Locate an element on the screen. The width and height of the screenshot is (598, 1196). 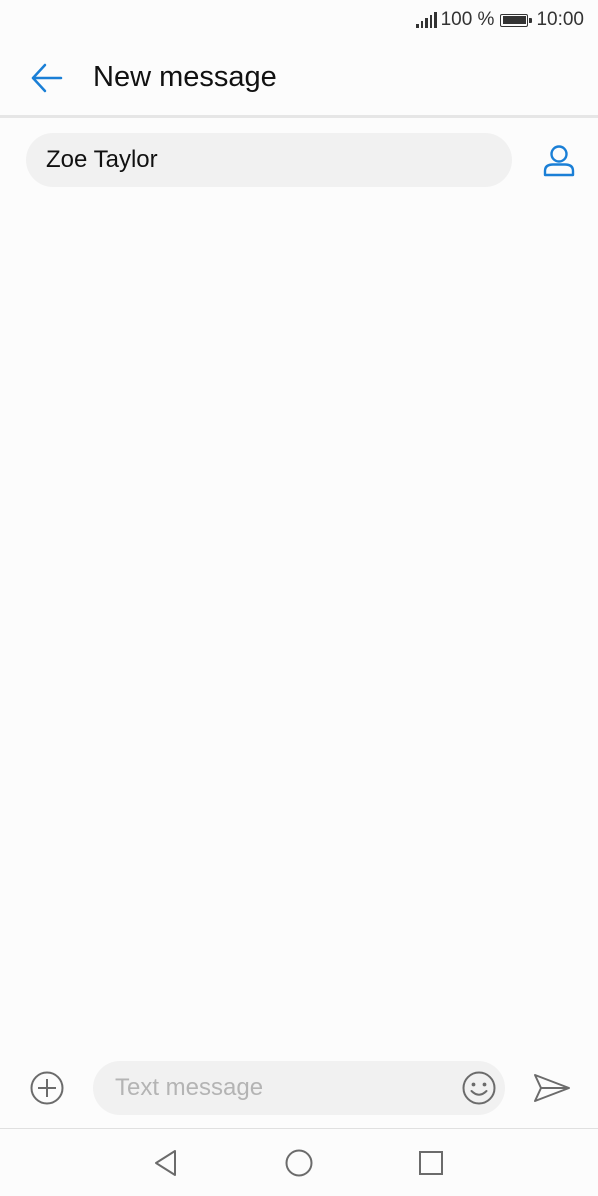
contact-picker-button is located at coordinates (559, 160).